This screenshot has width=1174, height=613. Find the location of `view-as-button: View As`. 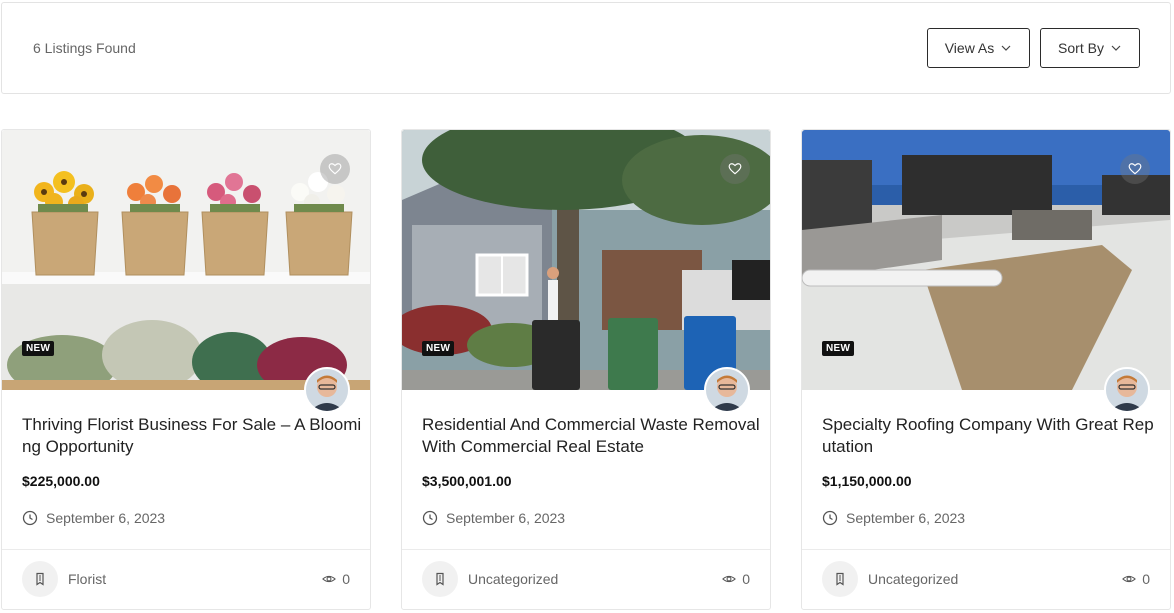

view-as-button: View As is located at coordinates (978, 48).